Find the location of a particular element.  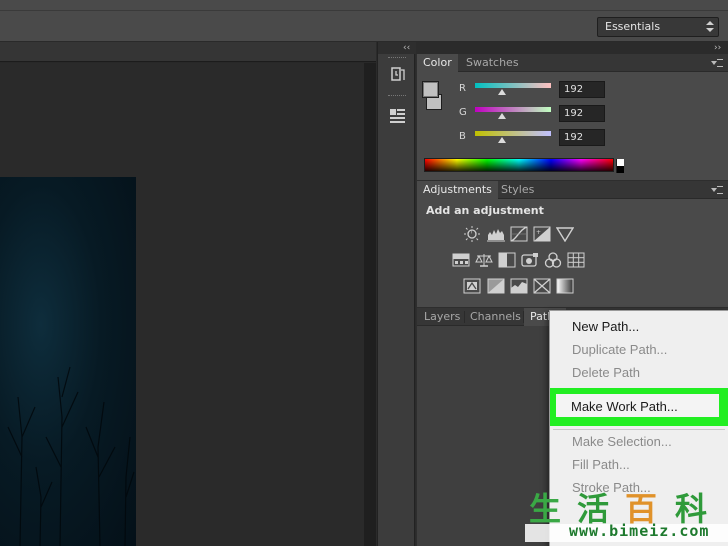

invert-icon is located at coordinates (472, 286).